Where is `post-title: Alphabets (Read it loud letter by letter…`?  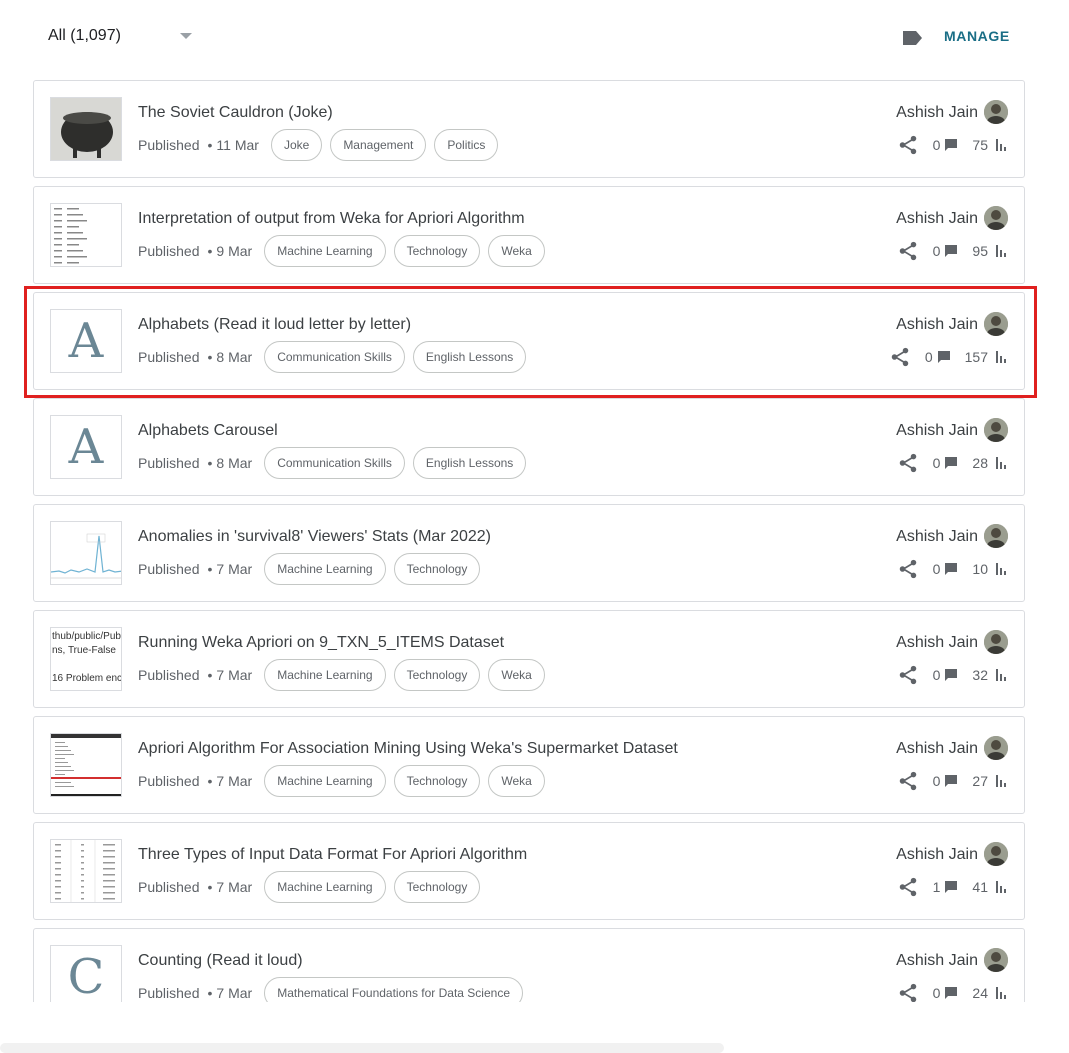
post-title: Alphabets (Read it loud letter by letter… is located at coordinates (274, 325).